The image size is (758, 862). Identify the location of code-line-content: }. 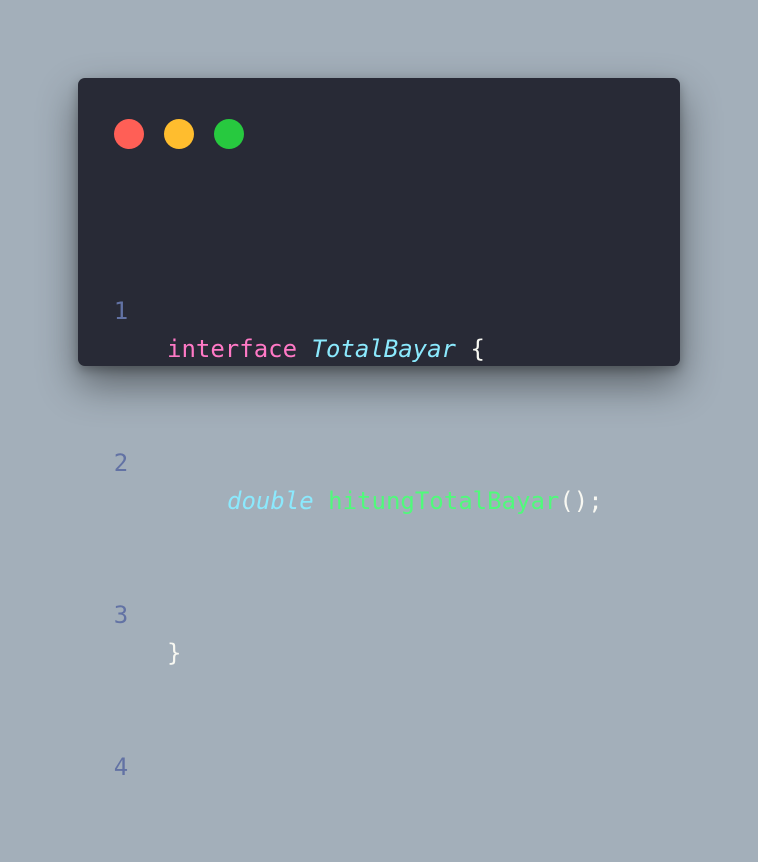
(174, 653).